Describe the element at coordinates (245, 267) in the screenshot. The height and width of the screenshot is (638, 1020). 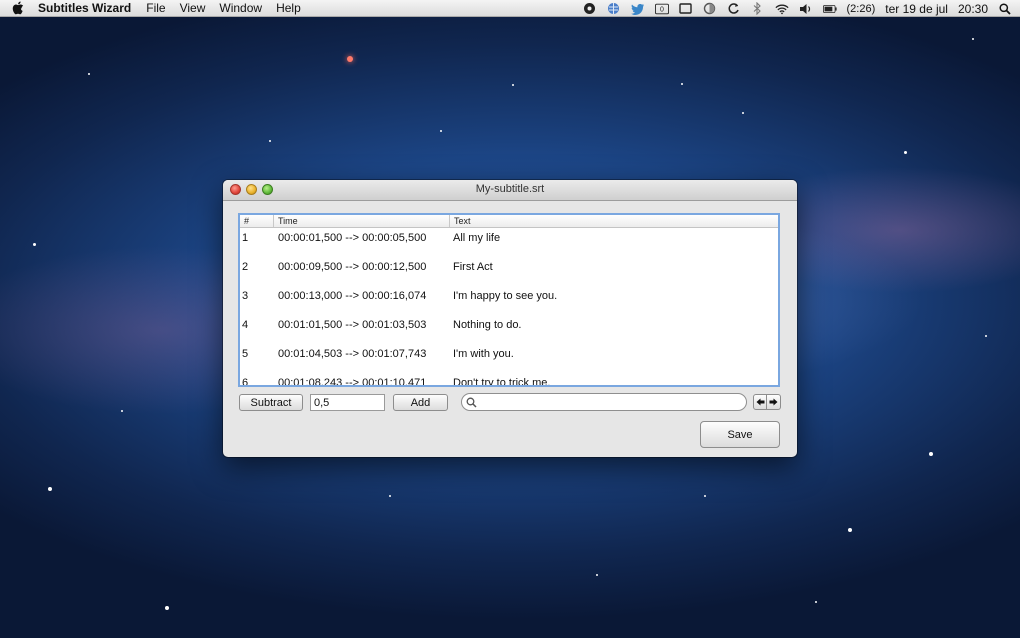
I see `row-index: 2` at that location.